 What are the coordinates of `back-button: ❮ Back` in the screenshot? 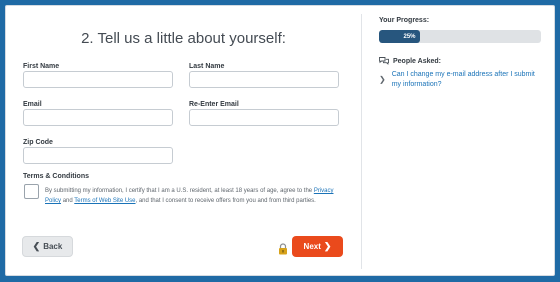 It's located at (47, 246).